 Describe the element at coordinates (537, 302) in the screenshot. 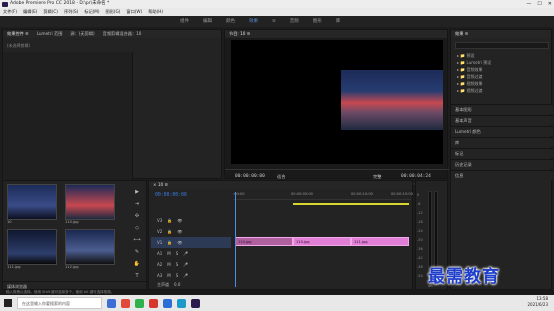

I see `system-clock: 13:58 2021/6/23` at that location.